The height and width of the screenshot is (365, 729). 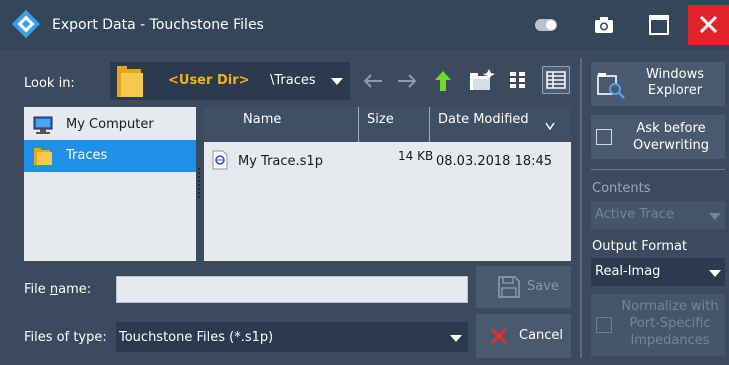 What do you see at coordinates (604, 137) in the screenshot?
I see `ask-checkbox` at bounding box center [604, 137].